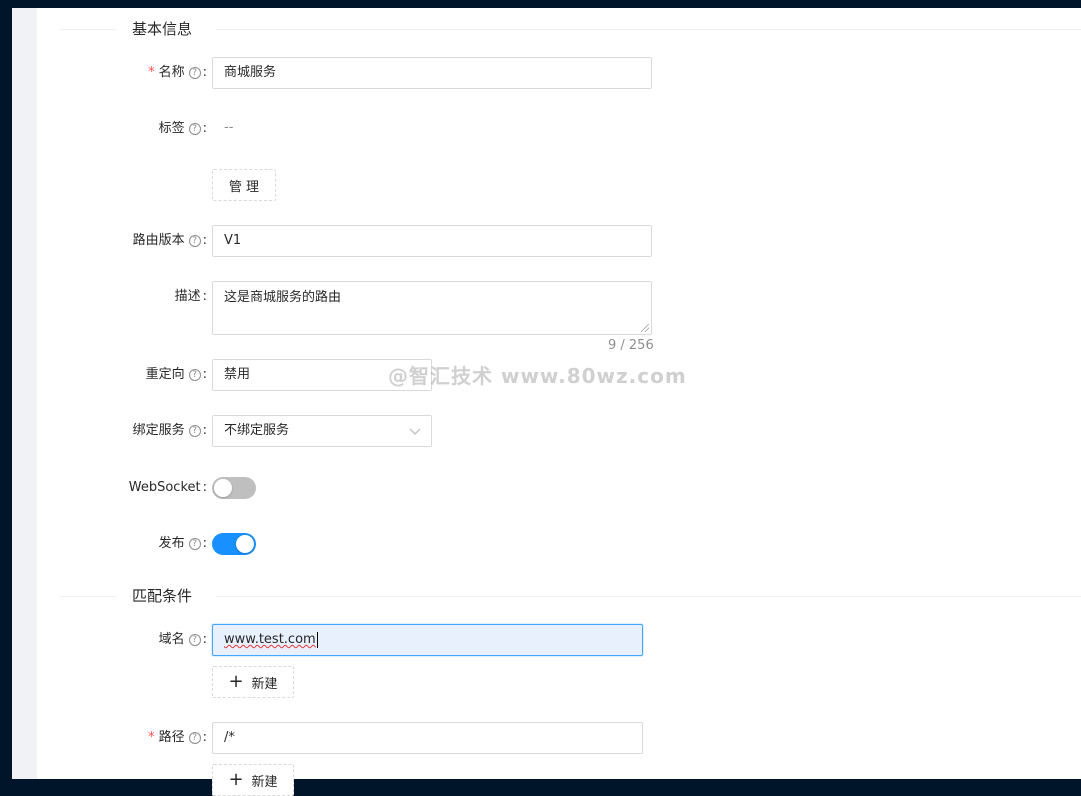 Image resolution: width=1081 pixels, height=796 pixels. I want to click on websocket-switch, so click(234, 488).